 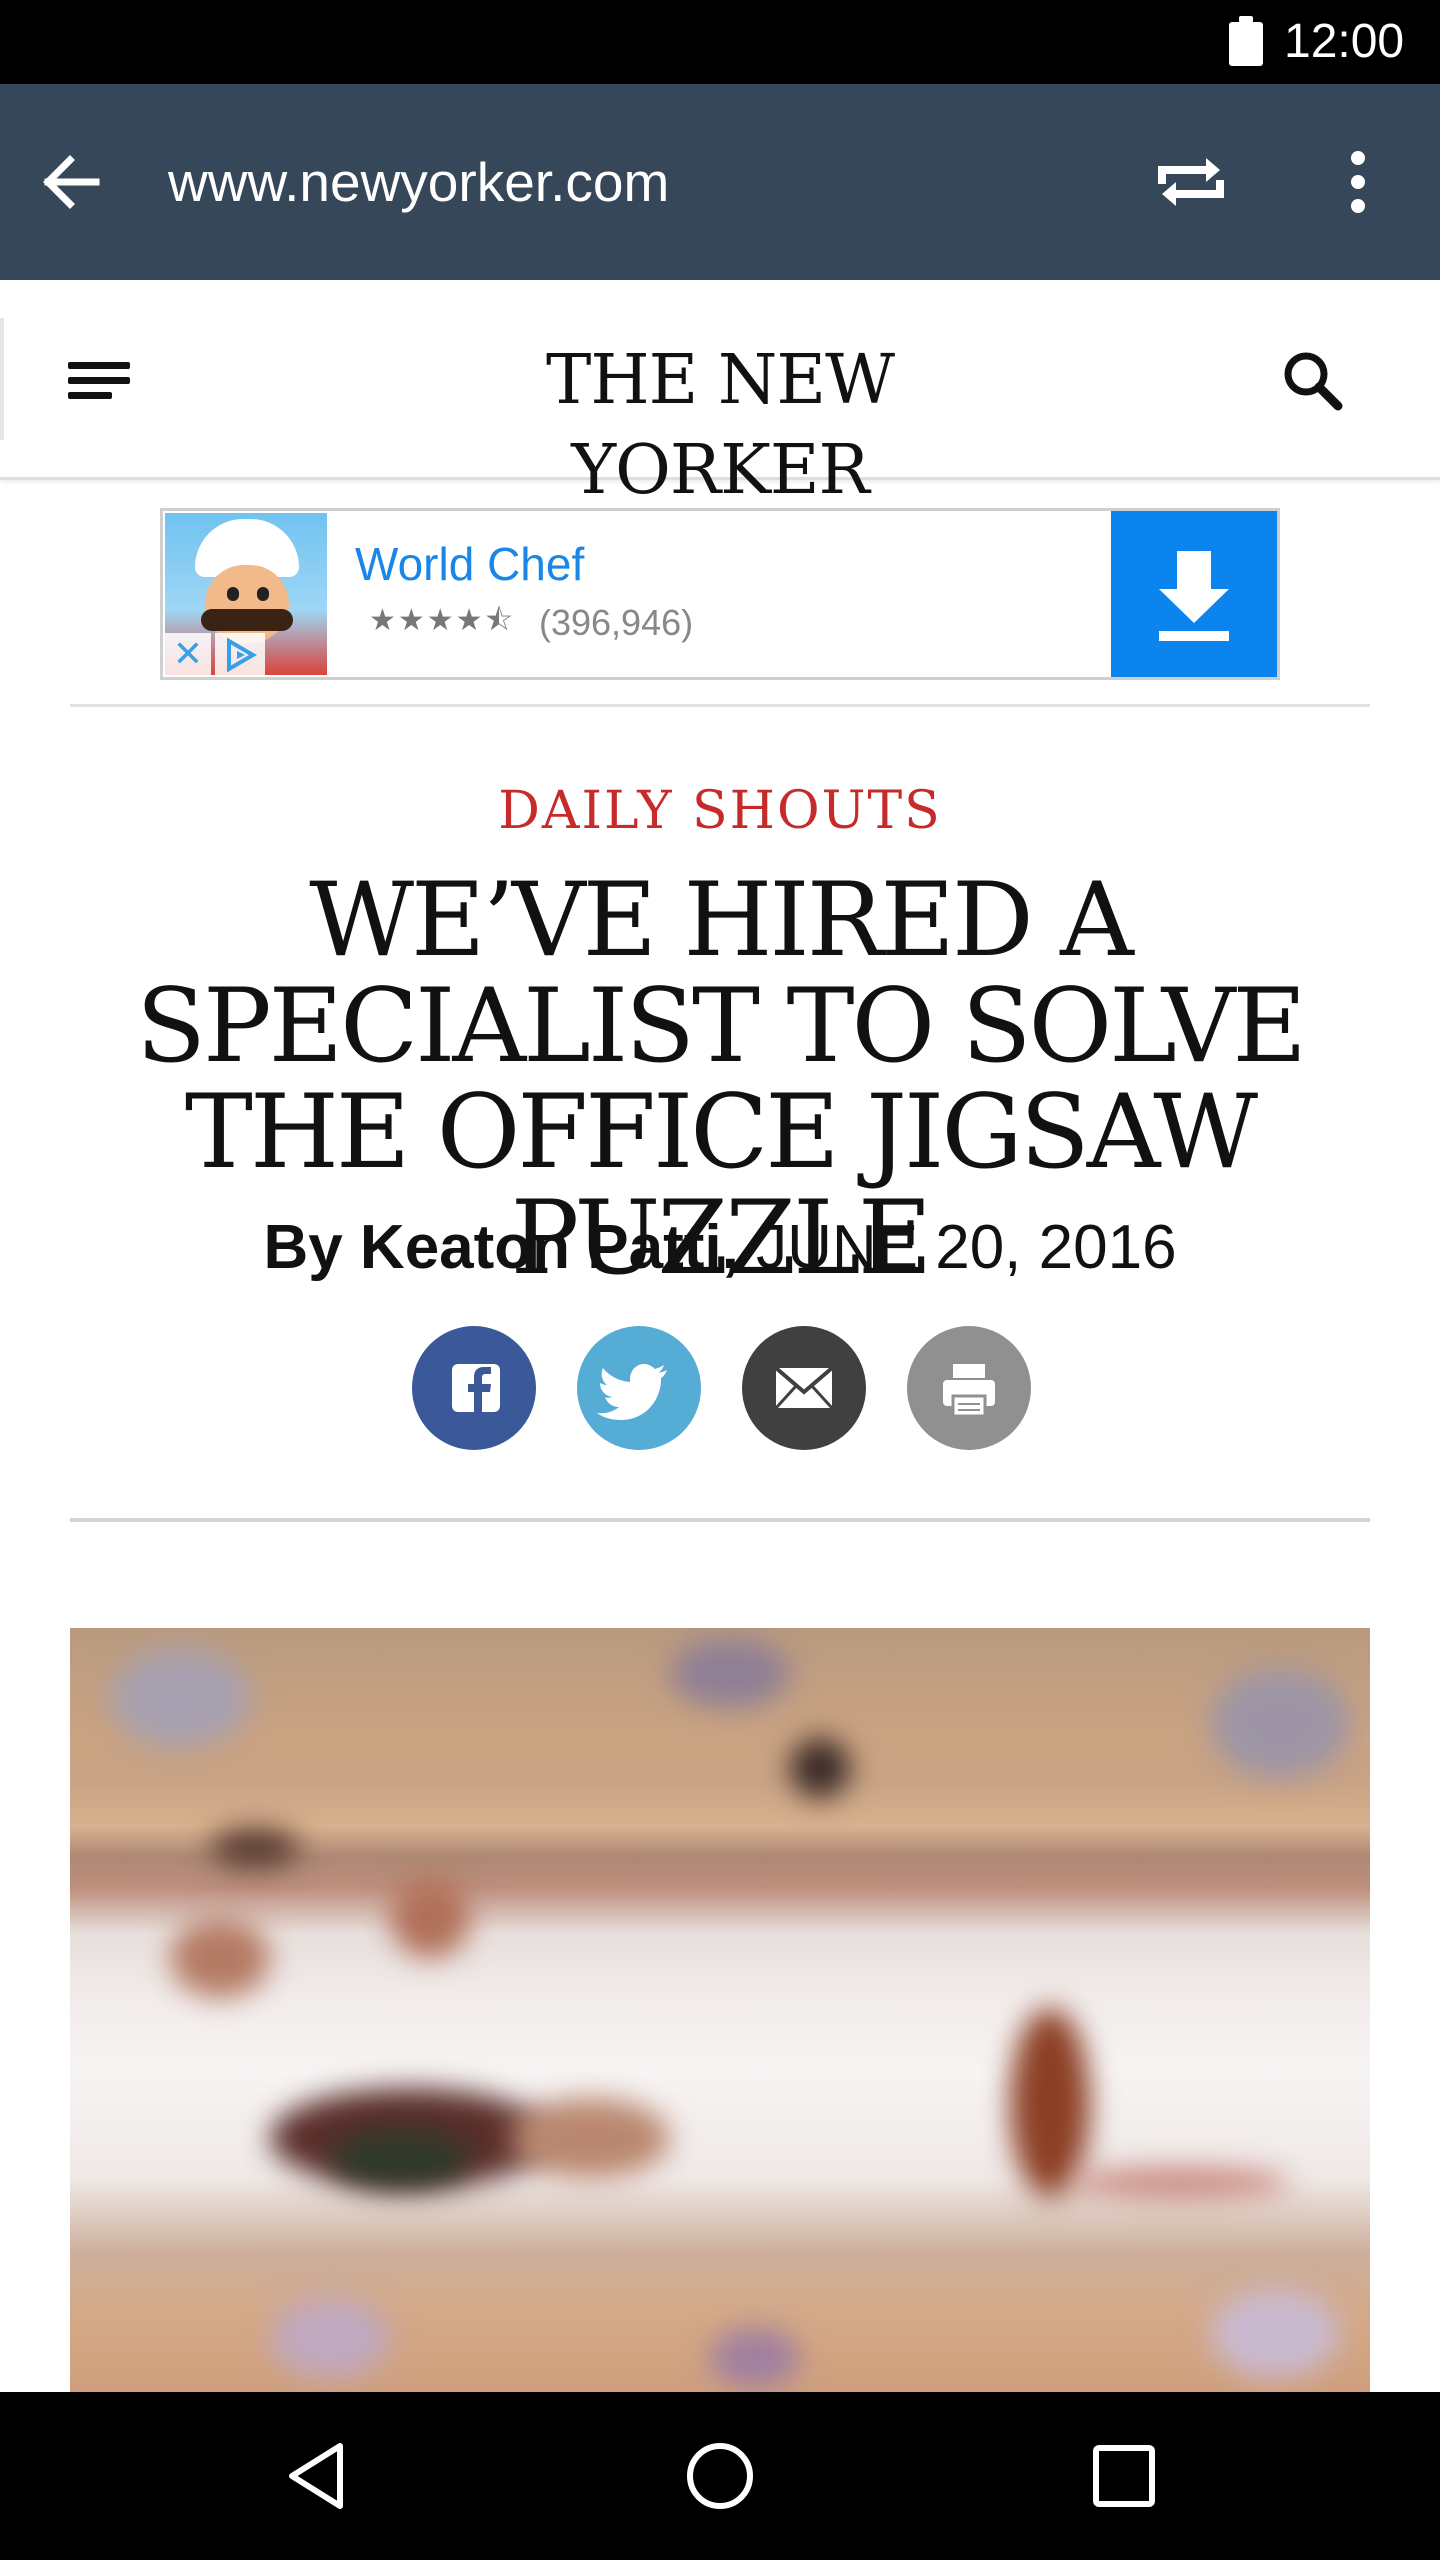 I want to click on nav-recents-icon, so click(x=1124, y=2476).